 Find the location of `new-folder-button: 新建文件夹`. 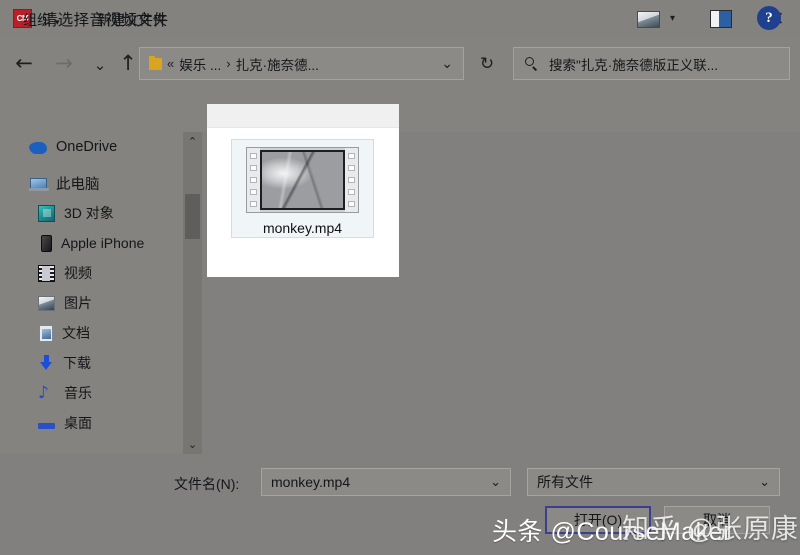

new-folder-button: 新建文件夹 is located at coordinates (132, 20).